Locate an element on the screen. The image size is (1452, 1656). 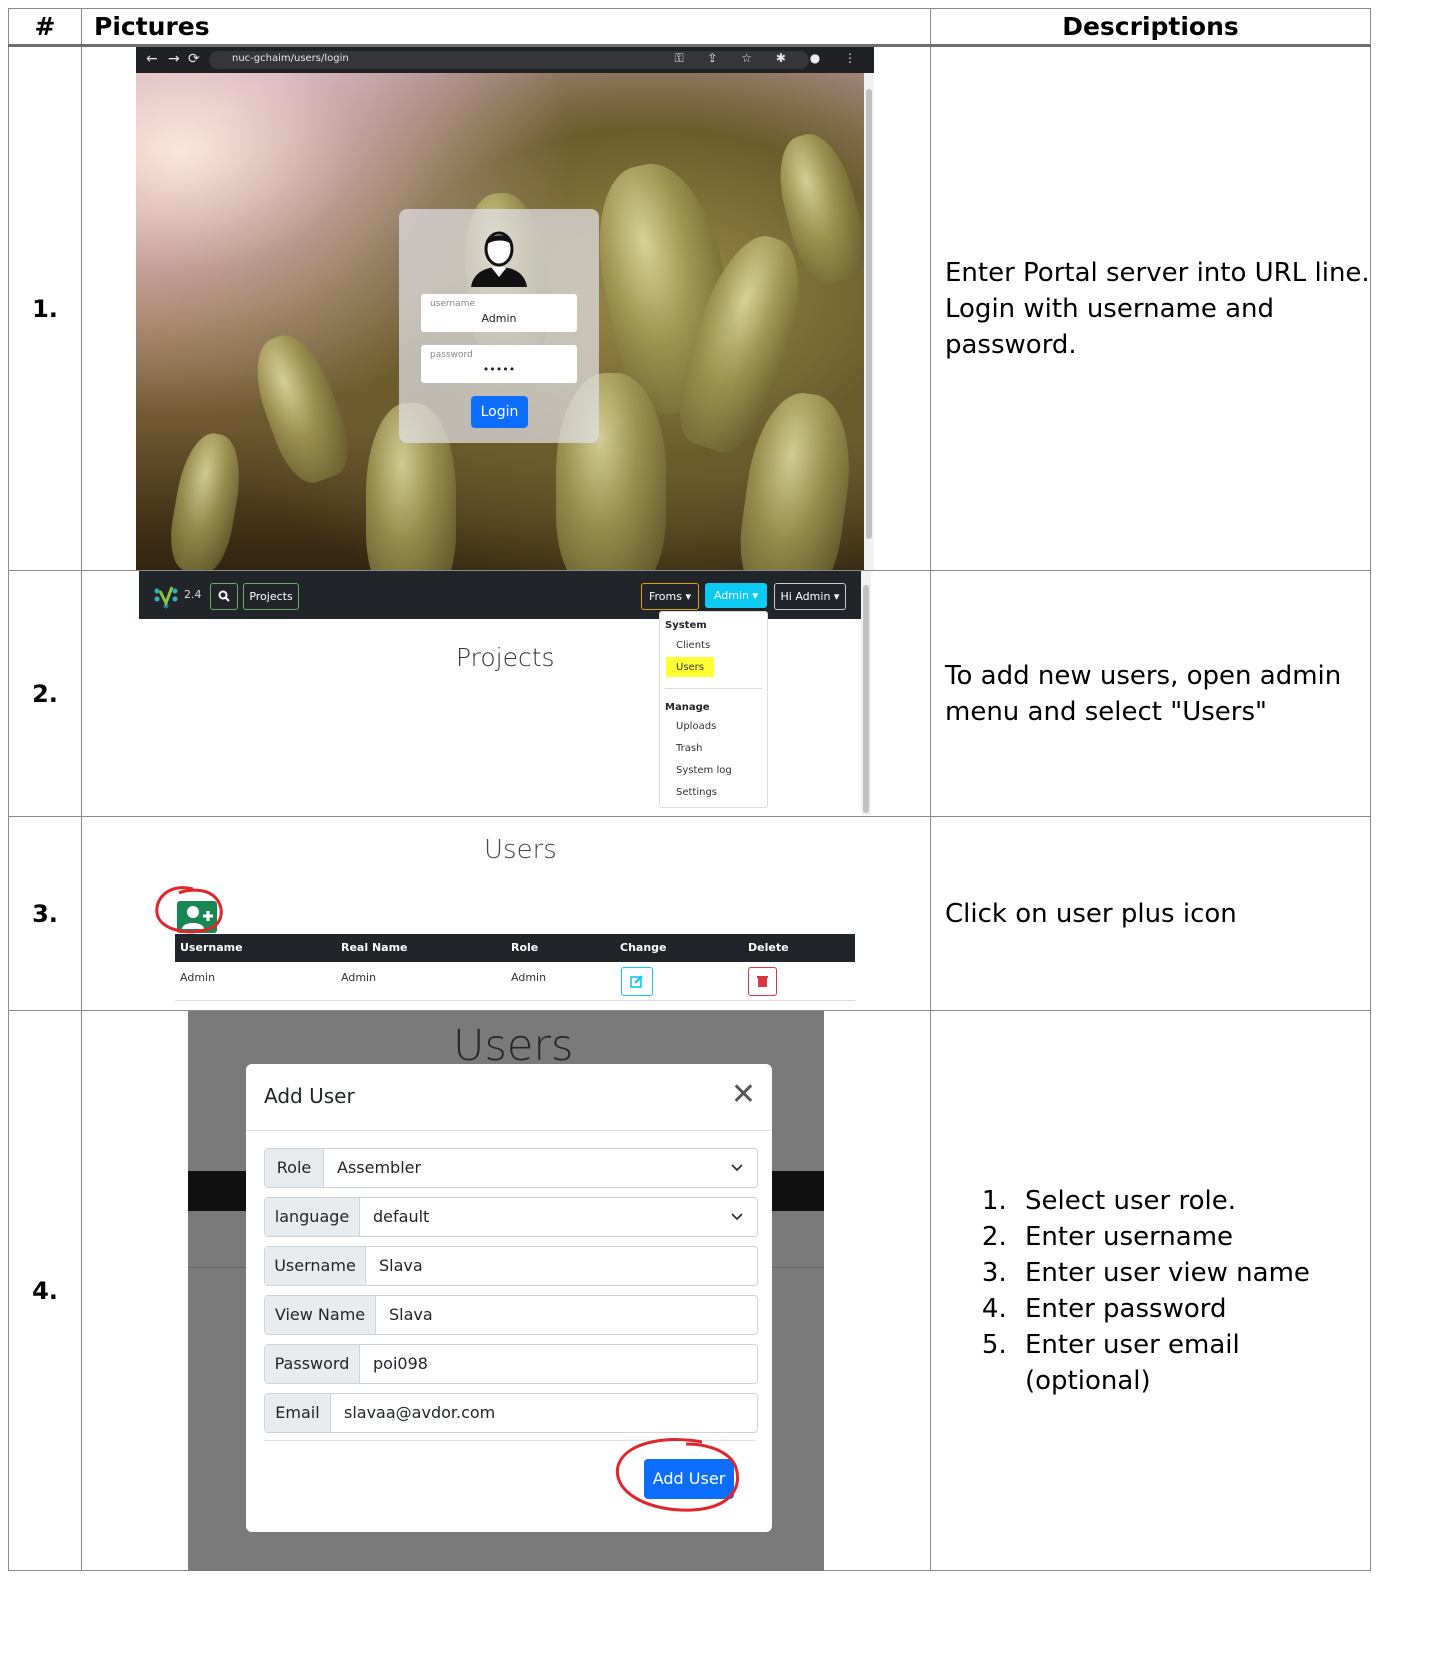
add-user-button is located at coordinates (197, 917).